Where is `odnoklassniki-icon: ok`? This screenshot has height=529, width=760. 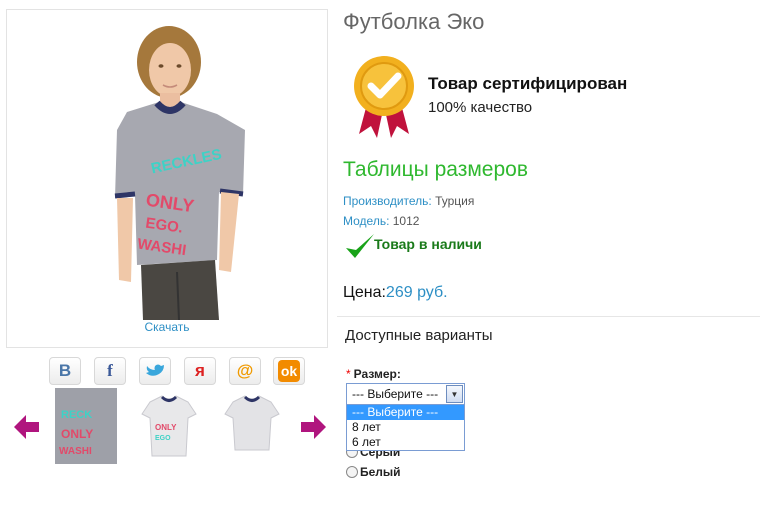 odnoklassniki-icon: ok is located at coordinates (289, 371).